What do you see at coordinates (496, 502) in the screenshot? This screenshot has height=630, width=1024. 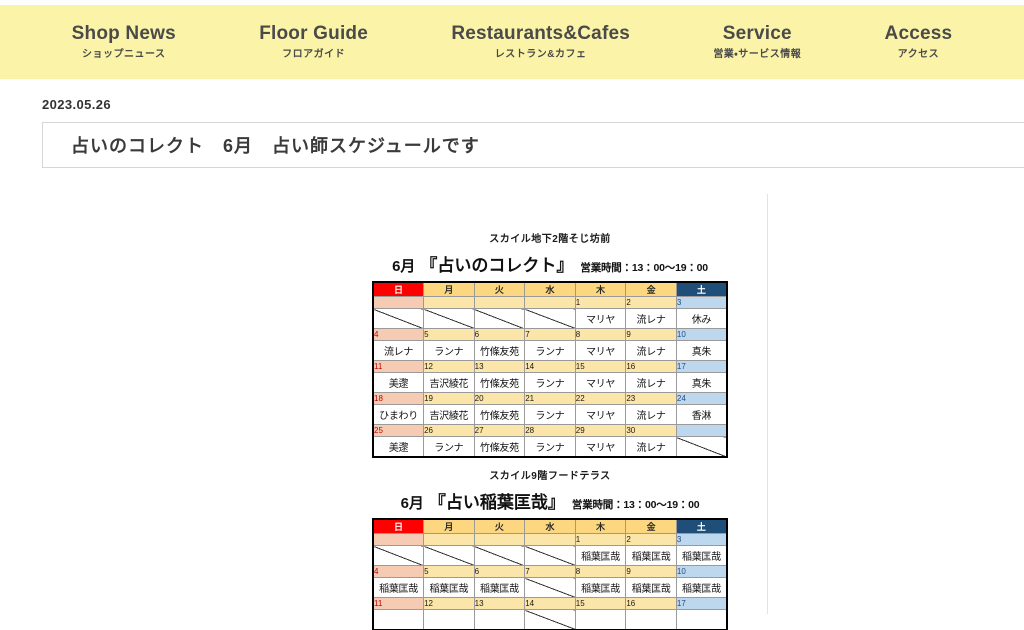 I see `schedule-shop-name: 『占い稲葉匡哉』` at bounding box center [496, 502].